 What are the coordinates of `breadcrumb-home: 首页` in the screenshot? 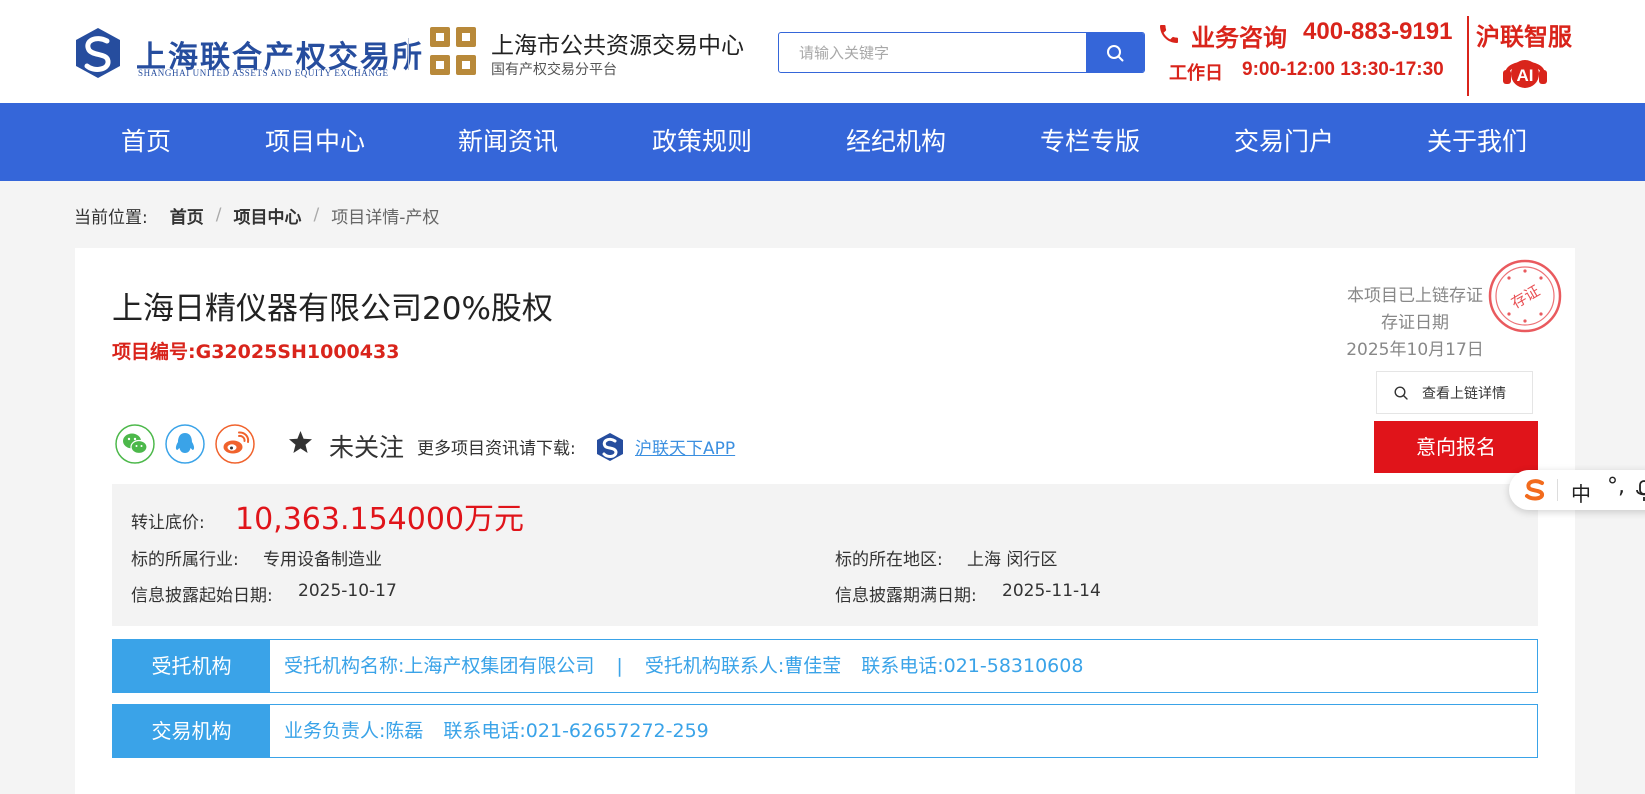 It's located at (187, 215).